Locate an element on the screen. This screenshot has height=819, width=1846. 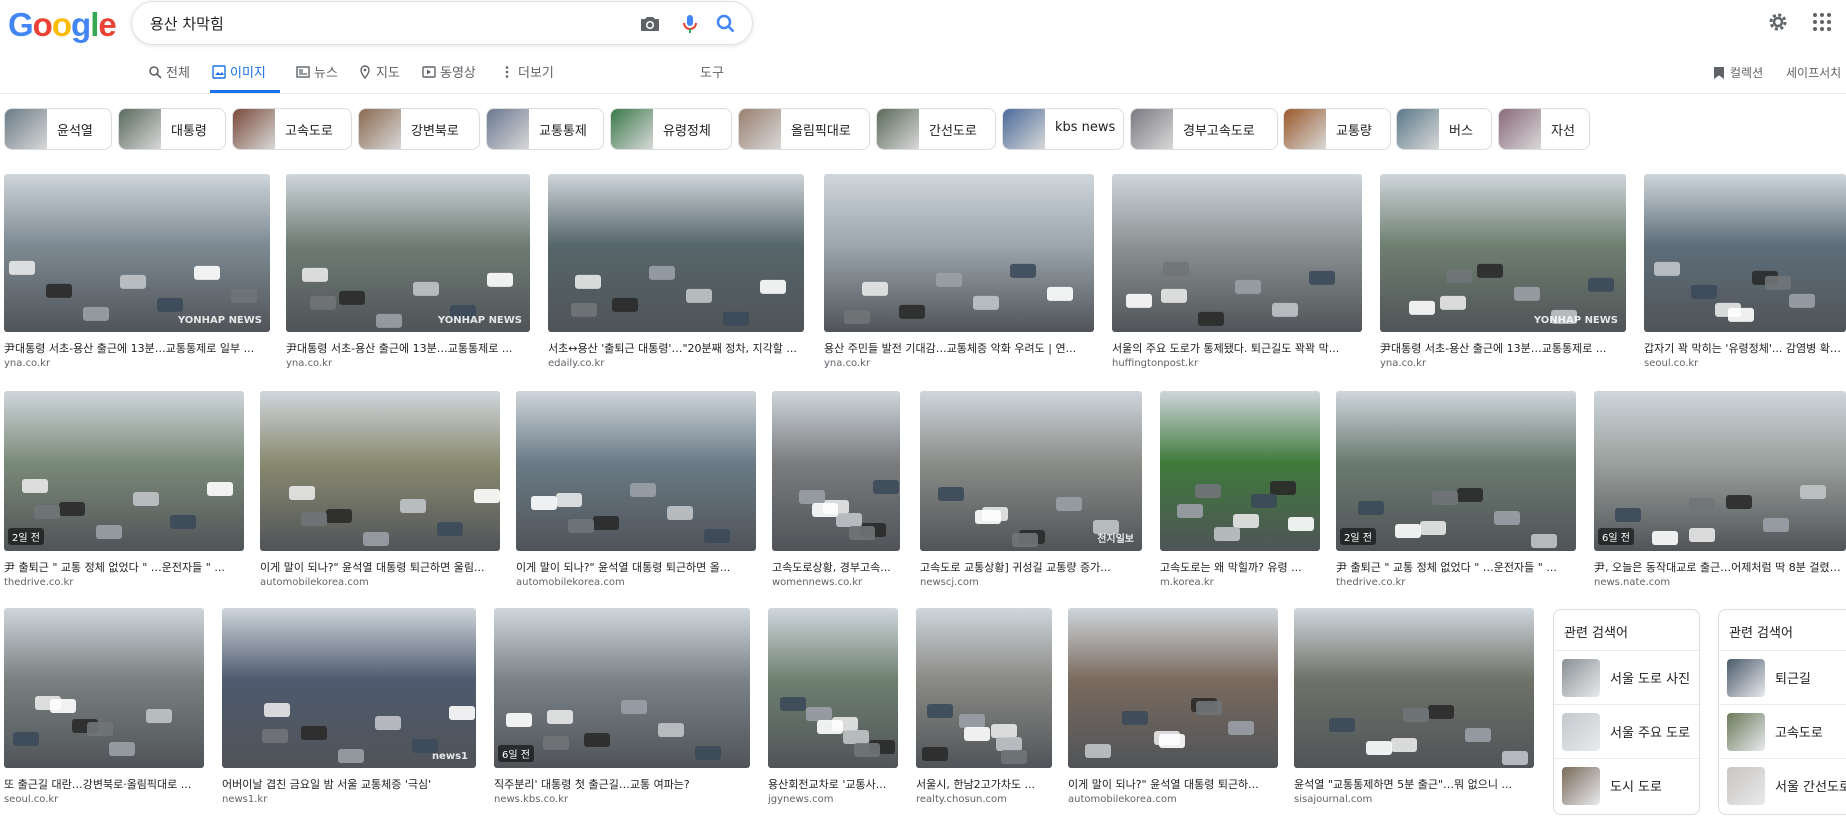
related-search-item: 서울 주요 도로 is located at coordinates (1626, 730).